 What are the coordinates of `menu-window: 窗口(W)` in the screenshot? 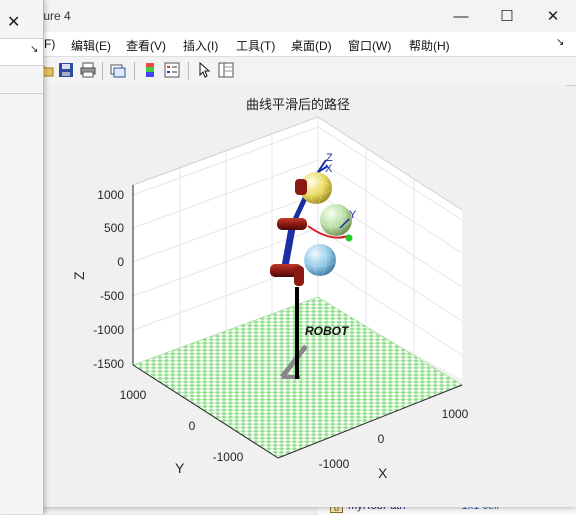 It's located at (369, 45).